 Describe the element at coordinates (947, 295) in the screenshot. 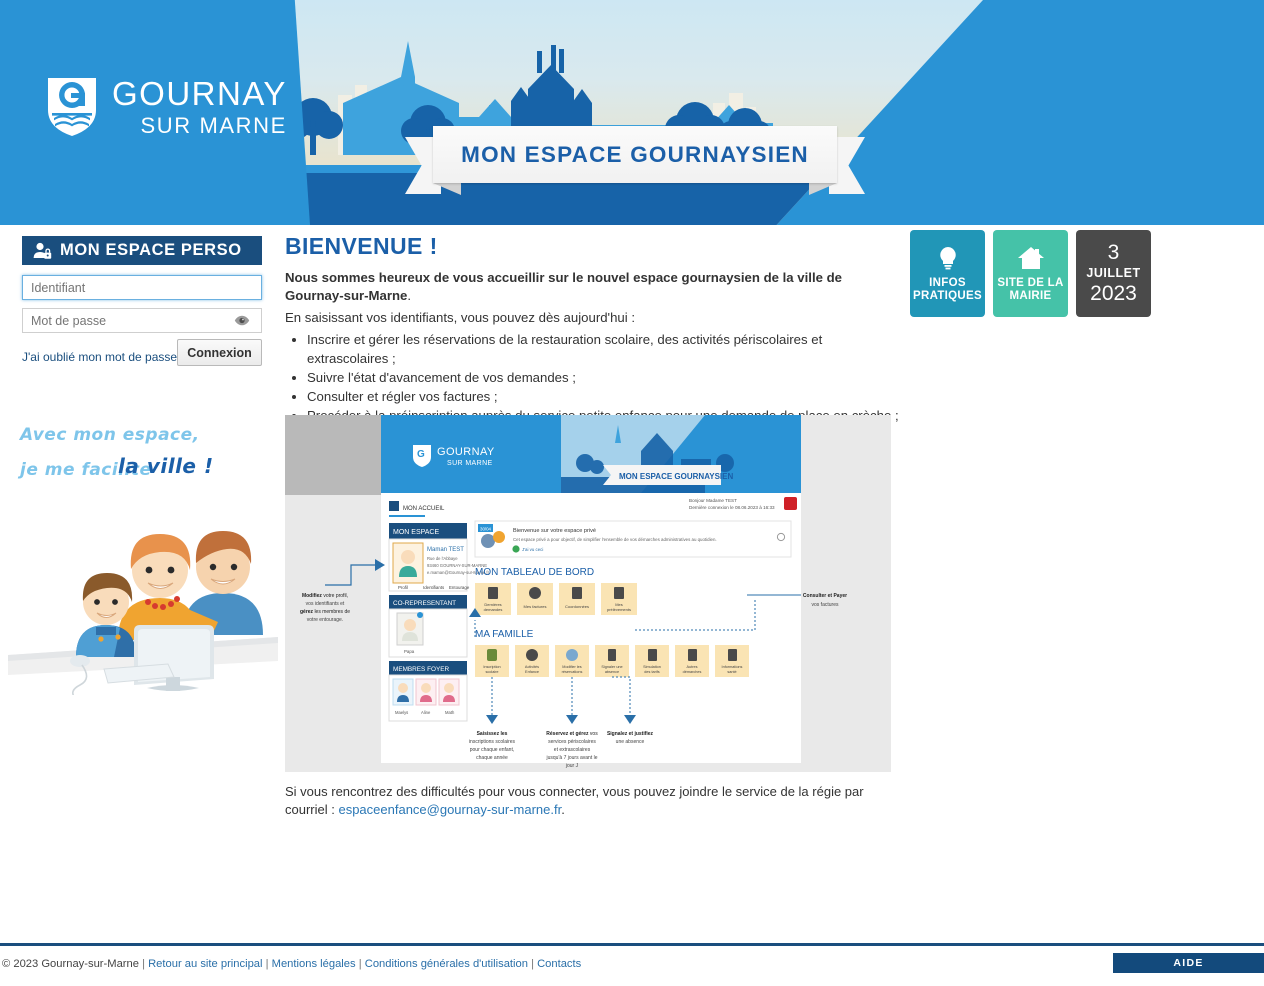

I see `tile-infos-line2: PRATIQUES` at that location.